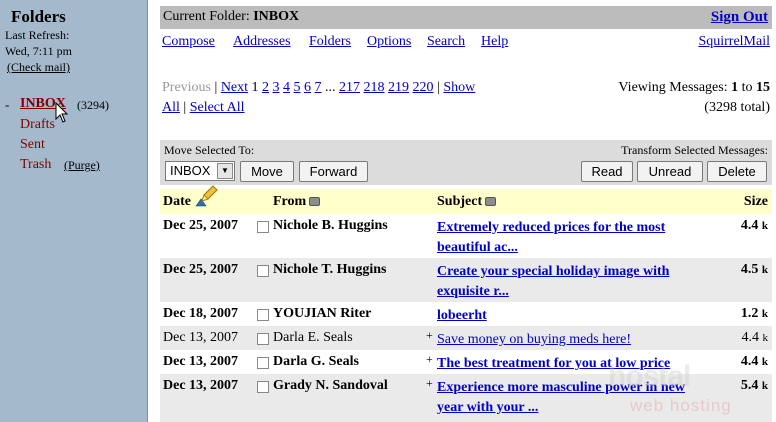  What do you see at coordinates (694, 150) in the screenshot?
I see `transform-selected-label: Transform Selected Messages:` at bounding box center [694, 150].